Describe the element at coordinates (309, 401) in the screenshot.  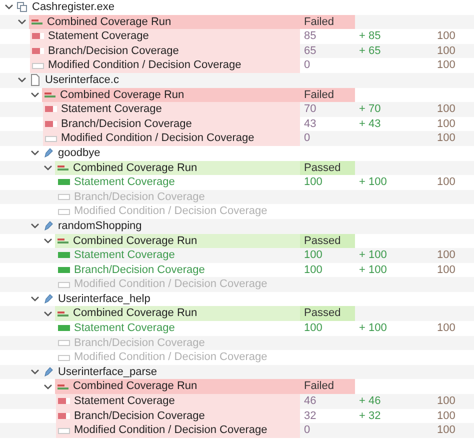
I see `coverage-value: 46` at that location.